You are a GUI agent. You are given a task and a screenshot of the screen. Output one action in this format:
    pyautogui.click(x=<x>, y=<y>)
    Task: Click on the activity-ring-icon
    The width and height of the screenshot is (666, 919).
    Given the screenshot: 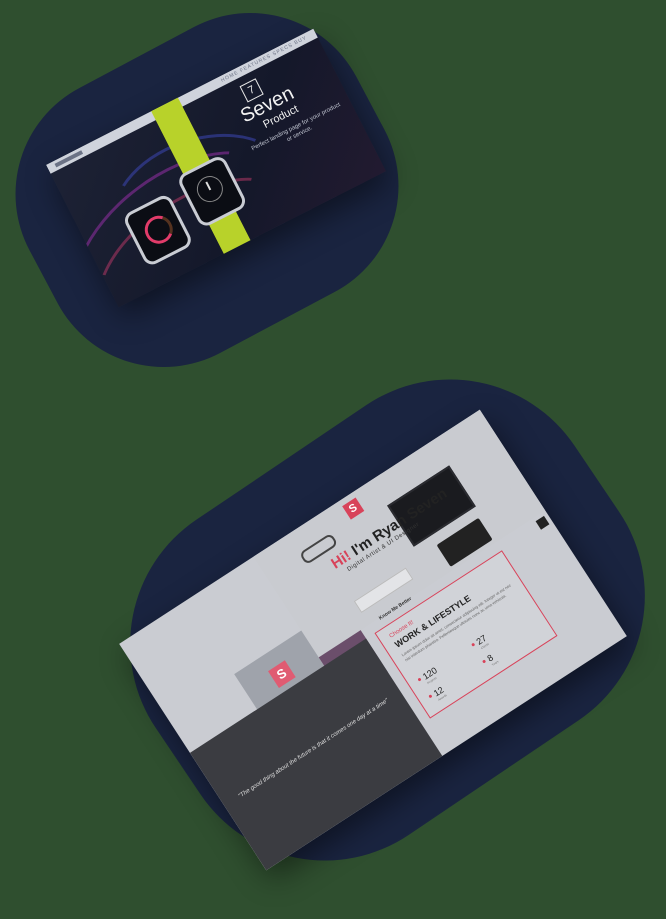 What is the action you would take?
    pyautogui.click(x=158, y=229)
    